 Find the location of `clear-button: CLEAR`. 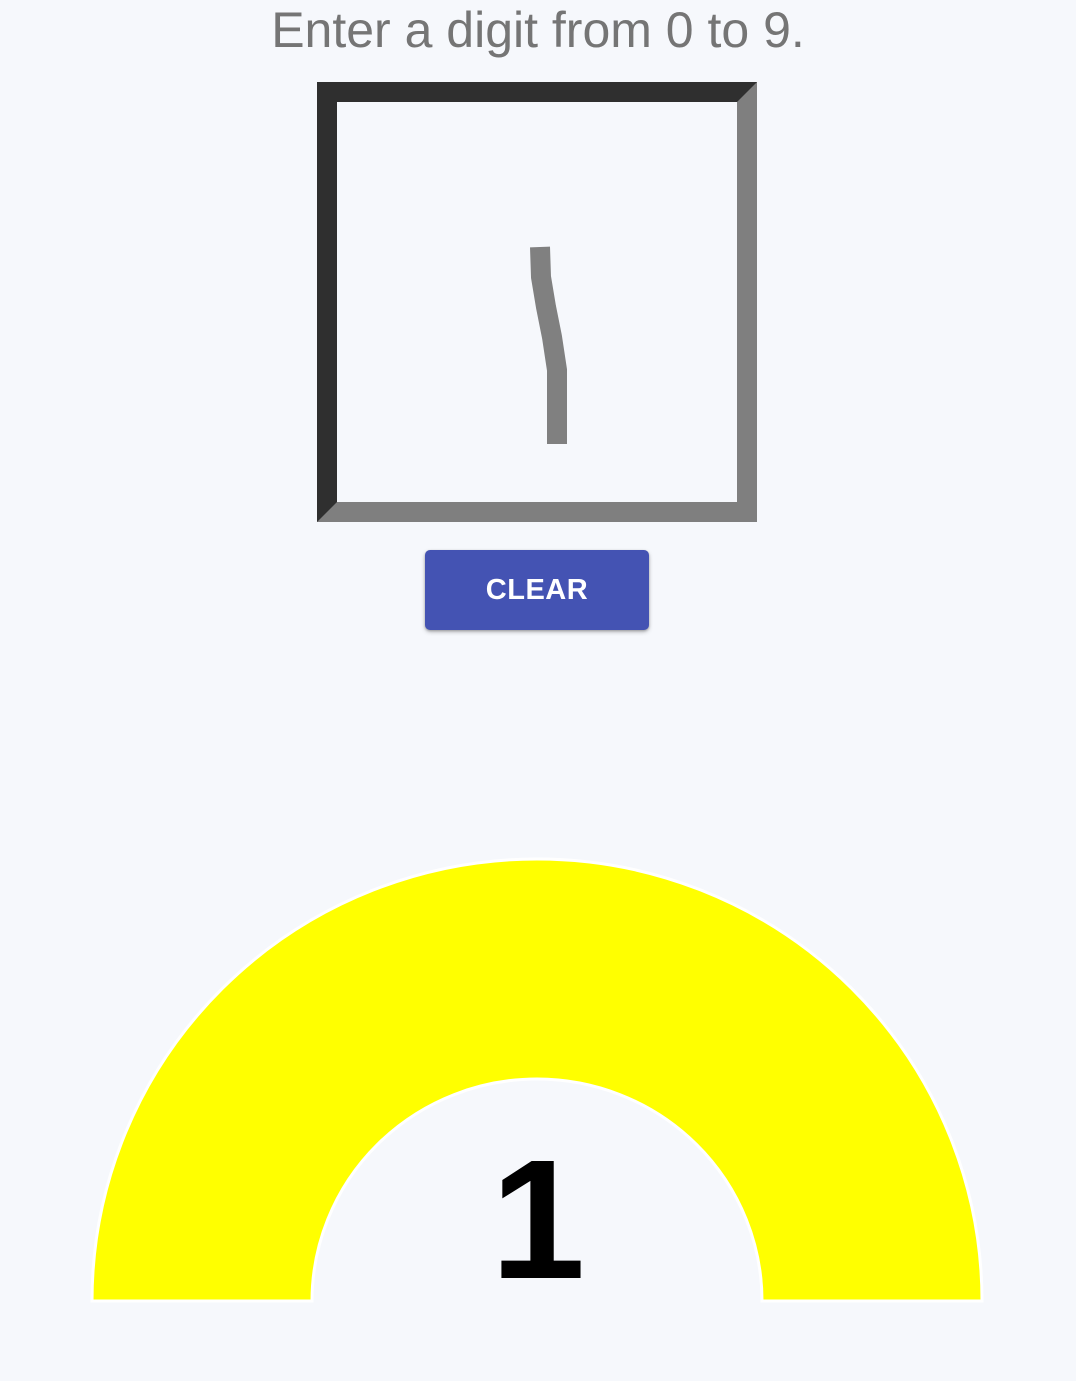

clear-button: CLEAR is located at coordinates (537, 590).